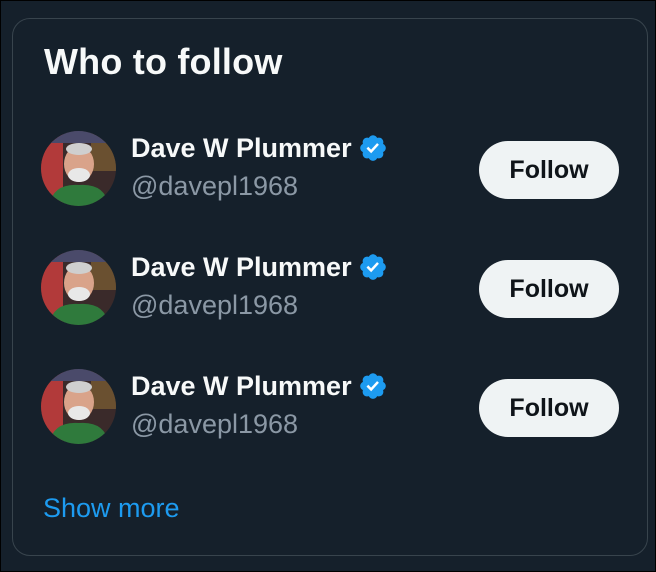  Describe the element at coordinates (163, 61) in the screenshot. I see `card-title: Who to follow` at that location.